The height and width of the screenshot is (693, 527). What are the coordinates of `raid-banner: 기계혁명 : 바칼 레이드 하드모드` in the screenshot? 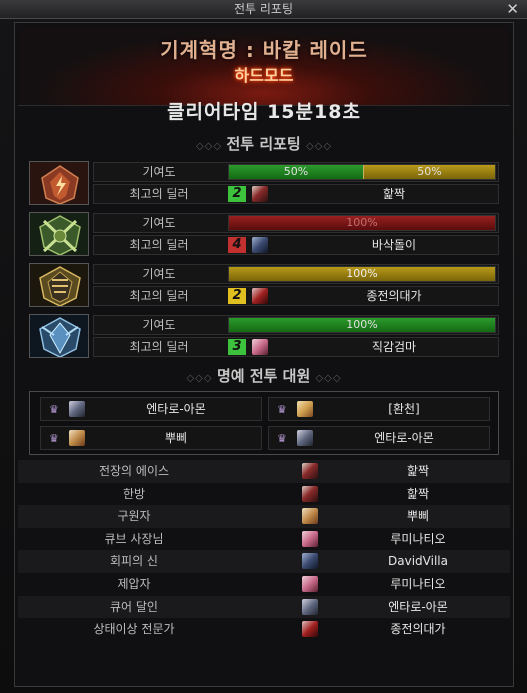 It's located at (264, 66).